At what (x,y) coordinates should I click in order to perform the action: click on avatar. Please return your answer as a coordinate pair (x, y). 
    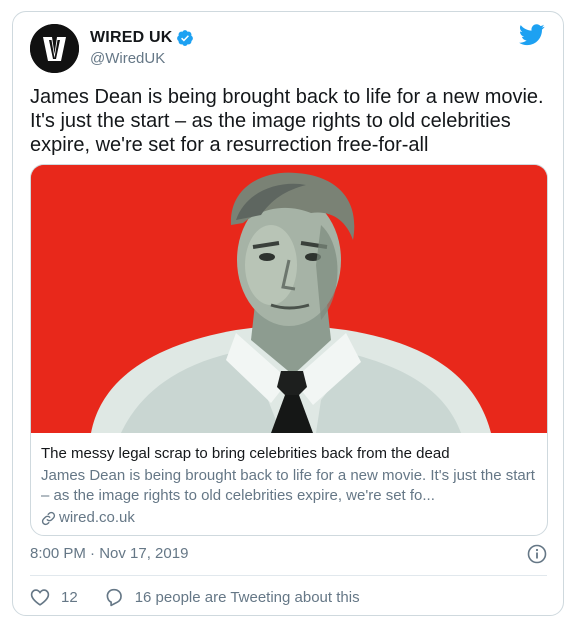
    Looking at the image, I should click on (54, 48).